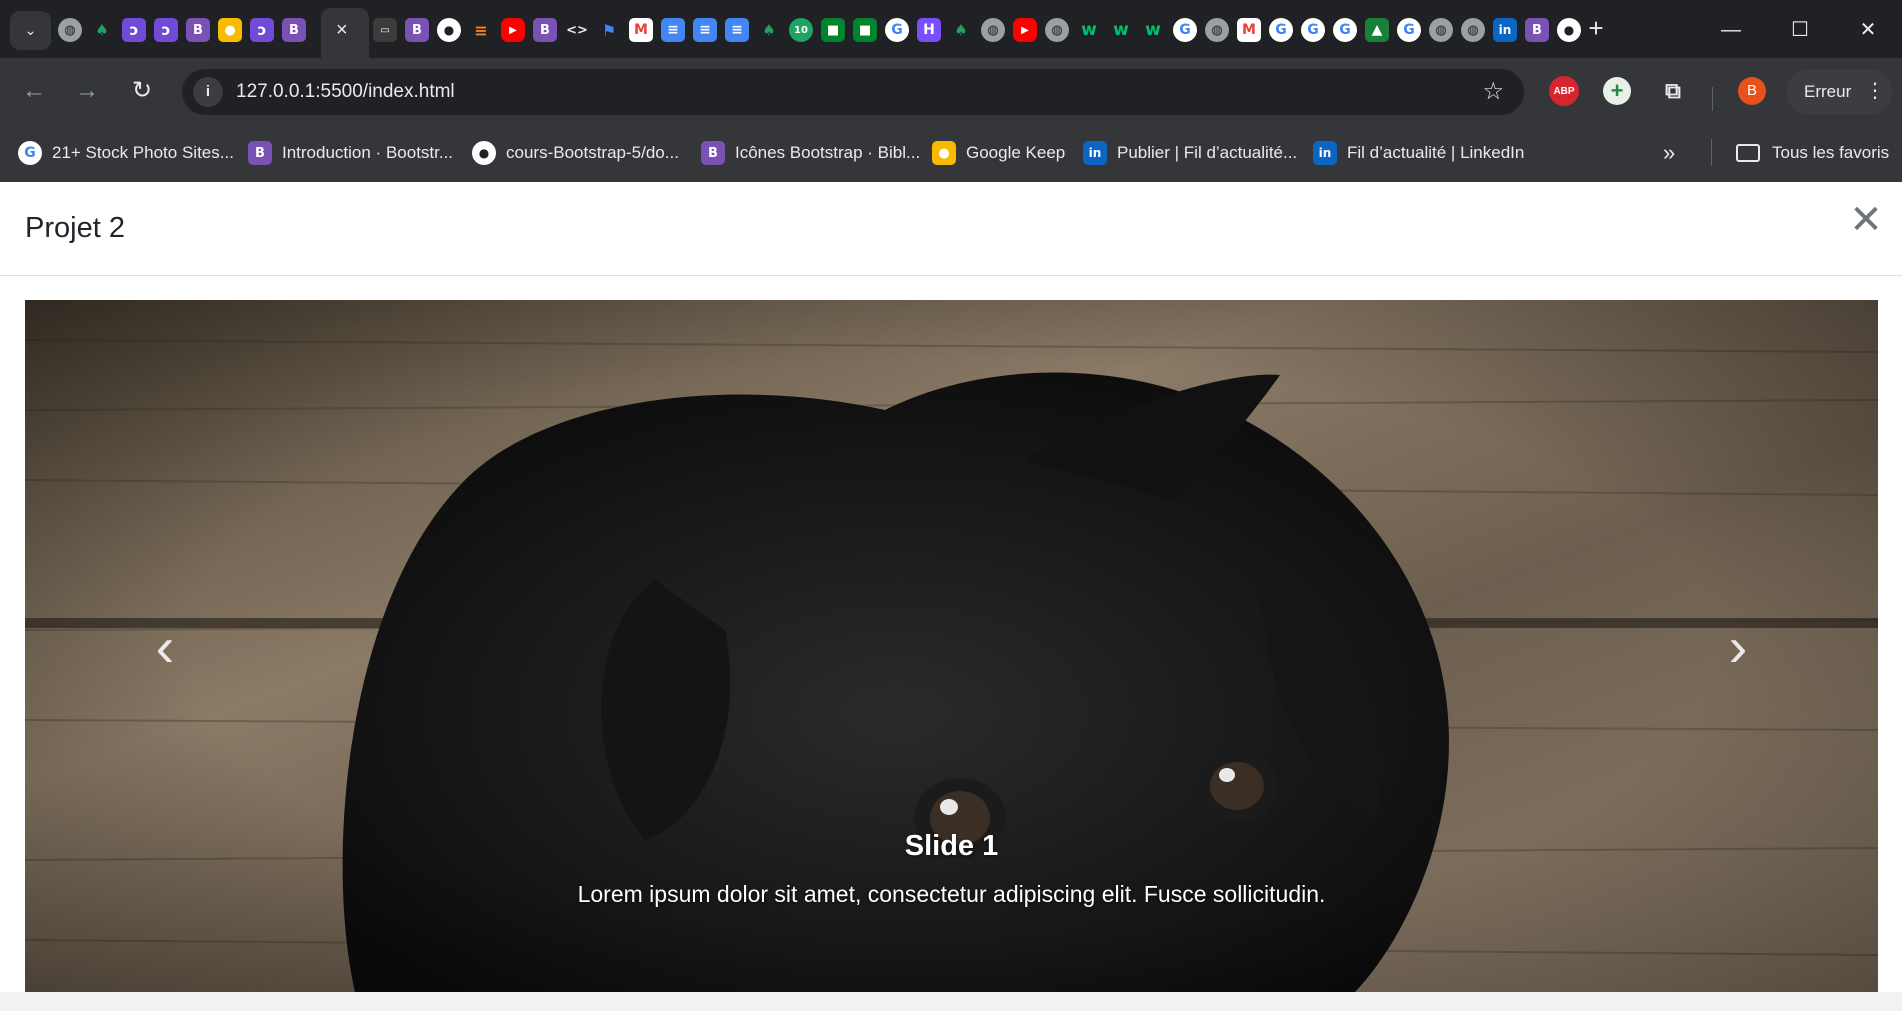 The width and height of the screenshot is (1902, 1011). Describe the element at coordinates (1596, 28) in the screenshot. I see `new-tab-button: +` at that location.